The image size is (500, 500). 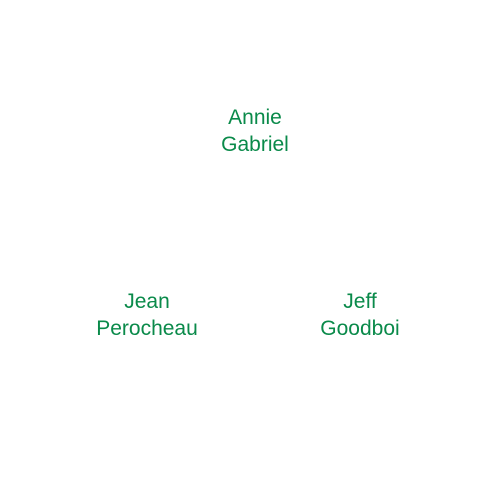 I want to click on node-first-name: Jeff, so click(x=360, y=301).